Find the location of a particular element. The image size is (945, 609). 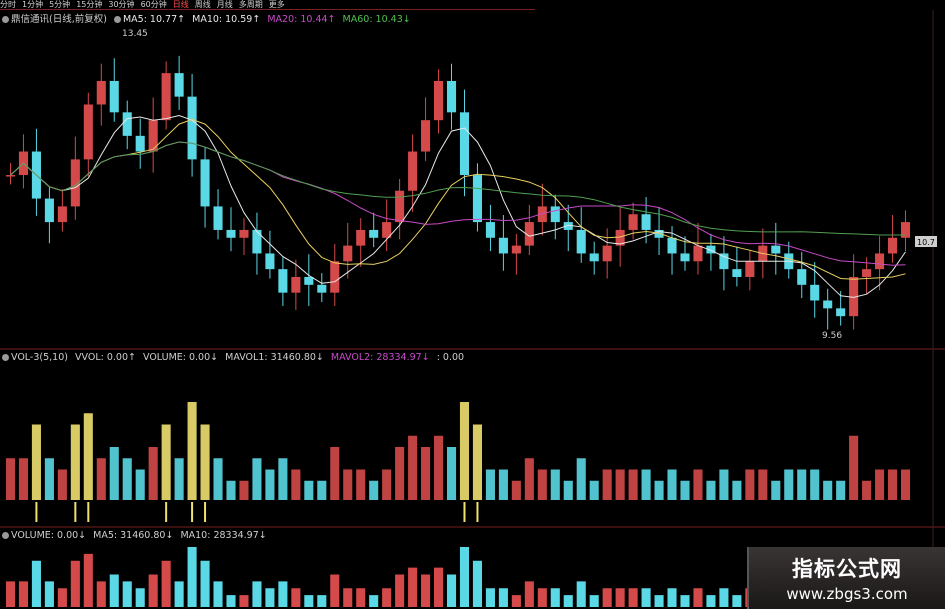

site-watermark: 指标公式网 www.zbgs3.com is located at coordinates (846, 578).